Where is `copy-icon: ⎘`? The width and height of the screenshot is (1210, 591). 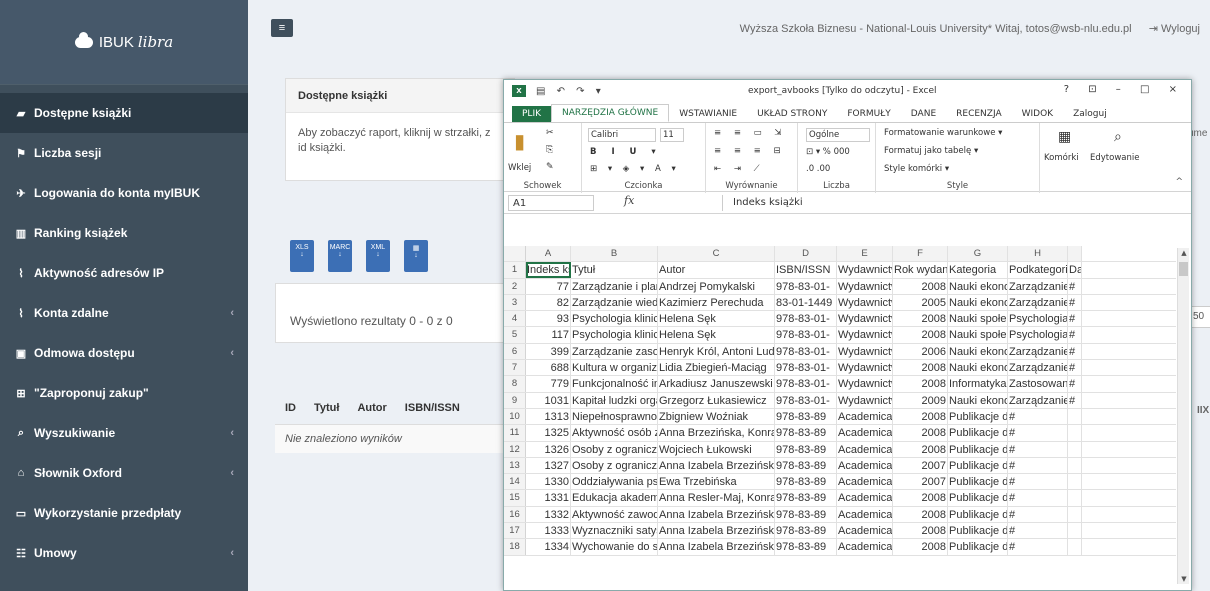
copy-icon: ⎘ is located at coordinates (549, 150).